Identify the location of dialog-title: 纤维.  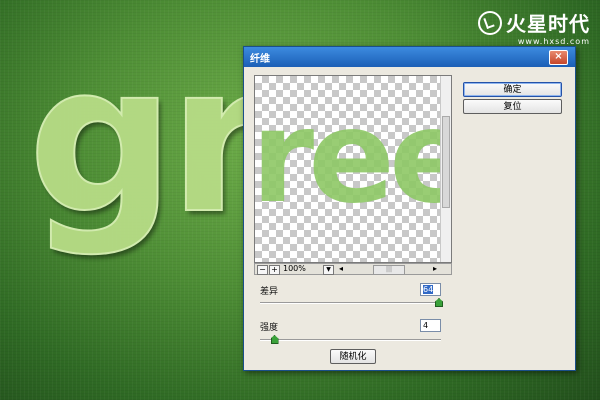
(260, 59).